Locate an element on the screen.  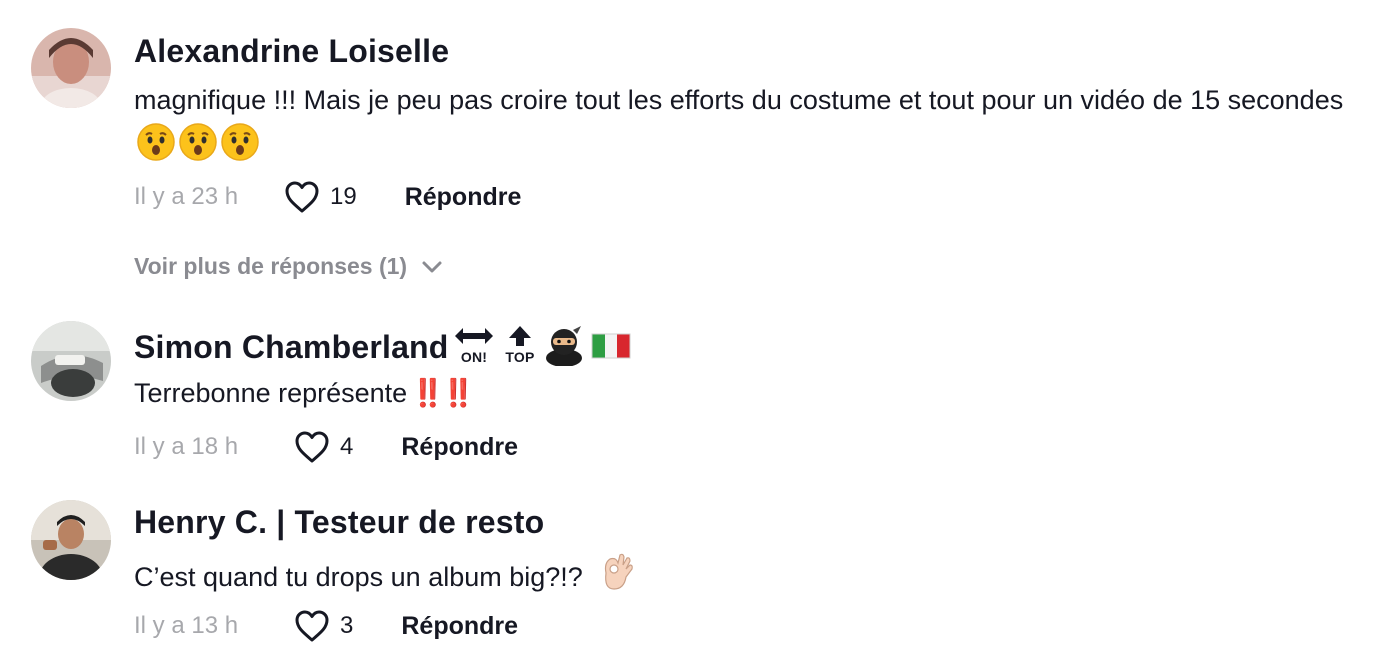
comment-timestamp: Il y a 18 h is located at coordinates (186, 446).